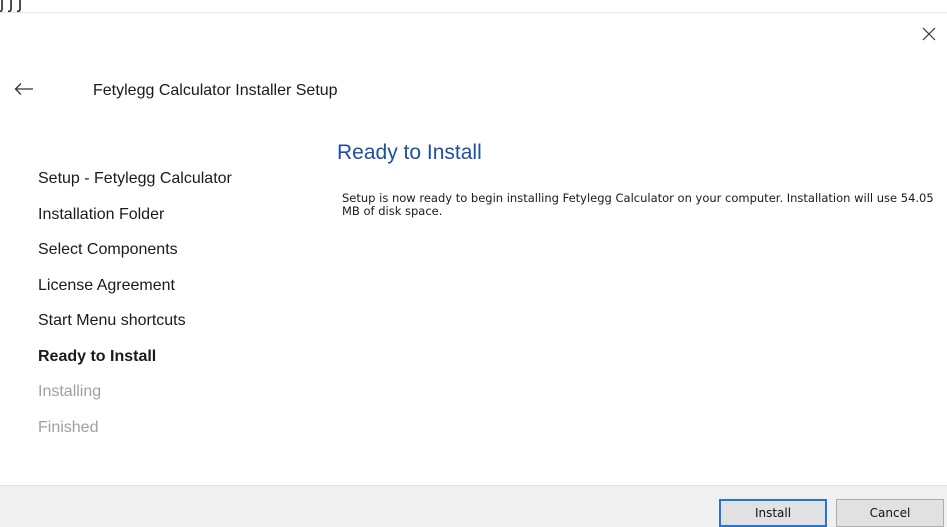  I want to click on back-arrow-icon, so click(23, 89).